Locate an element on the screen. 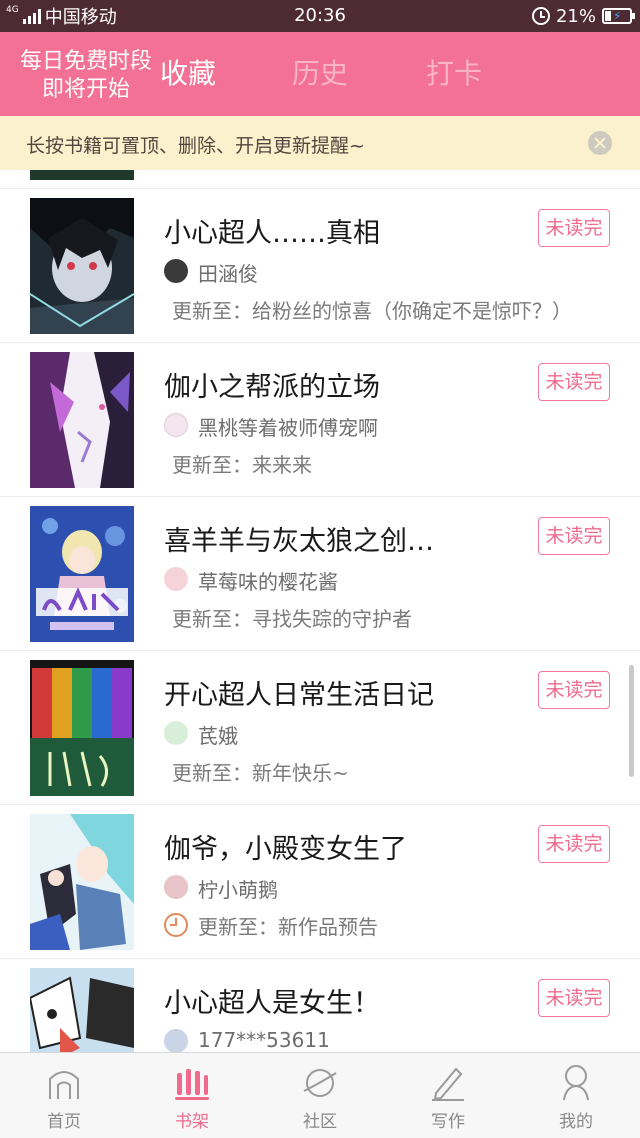  nav-bookshelf: 书架 is located at coordinates (192, 1095).